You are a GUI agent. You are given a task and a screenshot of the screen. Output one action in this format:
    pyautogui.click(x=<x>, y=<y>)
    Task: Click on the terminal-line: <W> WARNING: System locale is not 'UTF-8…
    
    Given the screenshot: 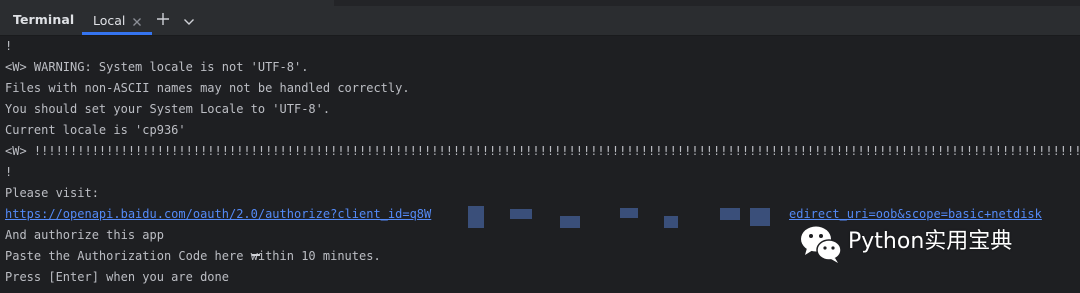 What is the action you would take?
    pyautogui.click(x=157, y=67)
    